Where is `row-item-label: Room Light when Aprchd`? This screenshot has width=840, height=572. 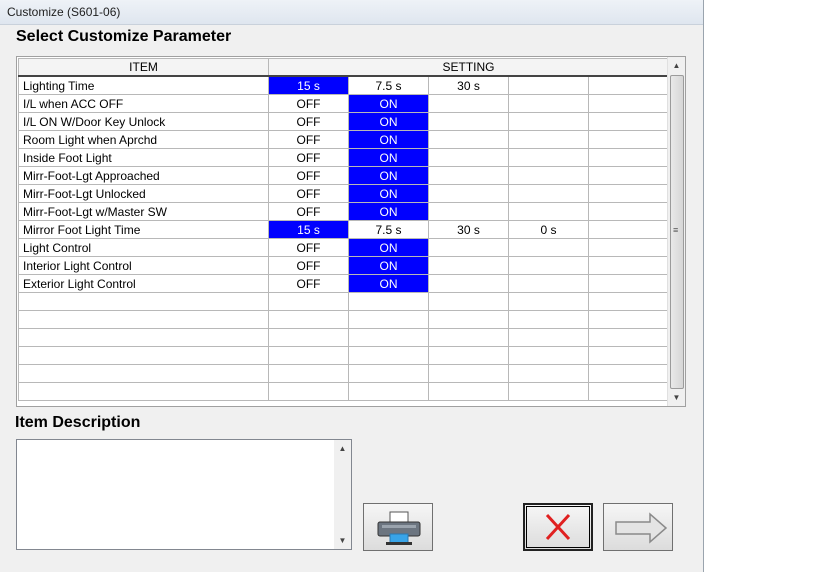 row-item-label: Room Light when Aprchd is located at coordinates (143, 139).